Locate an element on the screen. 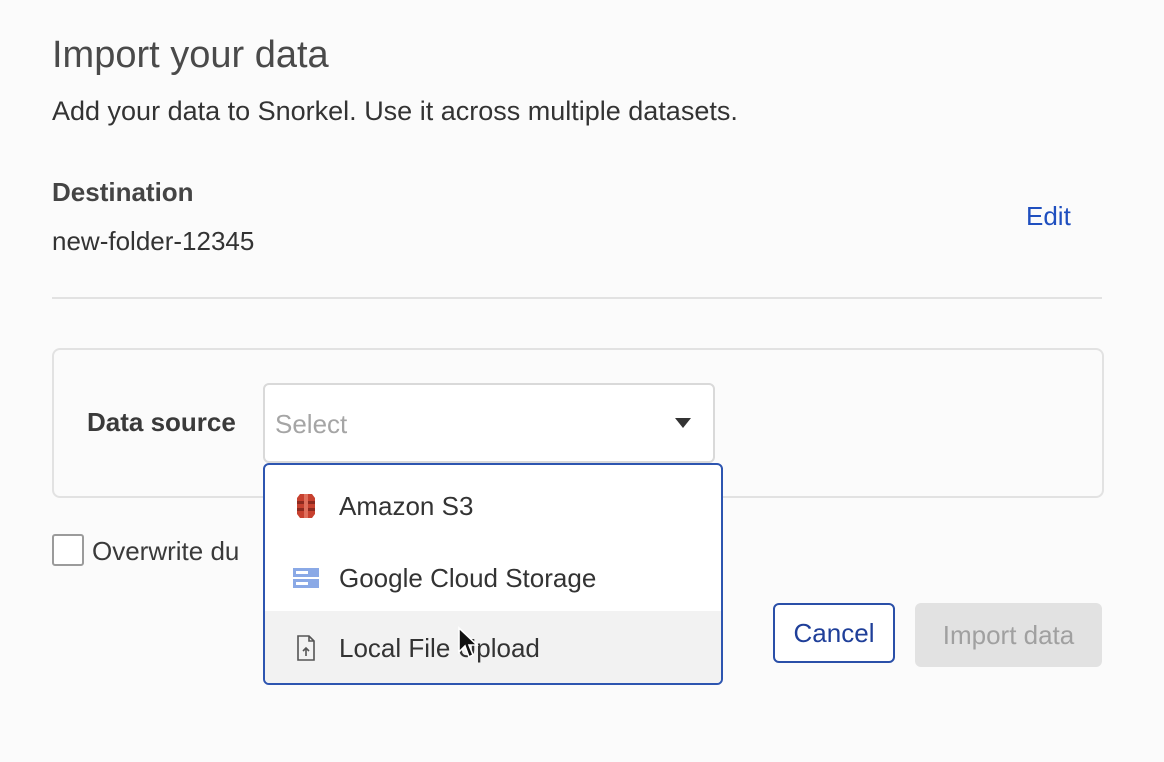 The width and height of the screenshot is (1164, 762). section-divider is located at coordinates (577, 298).